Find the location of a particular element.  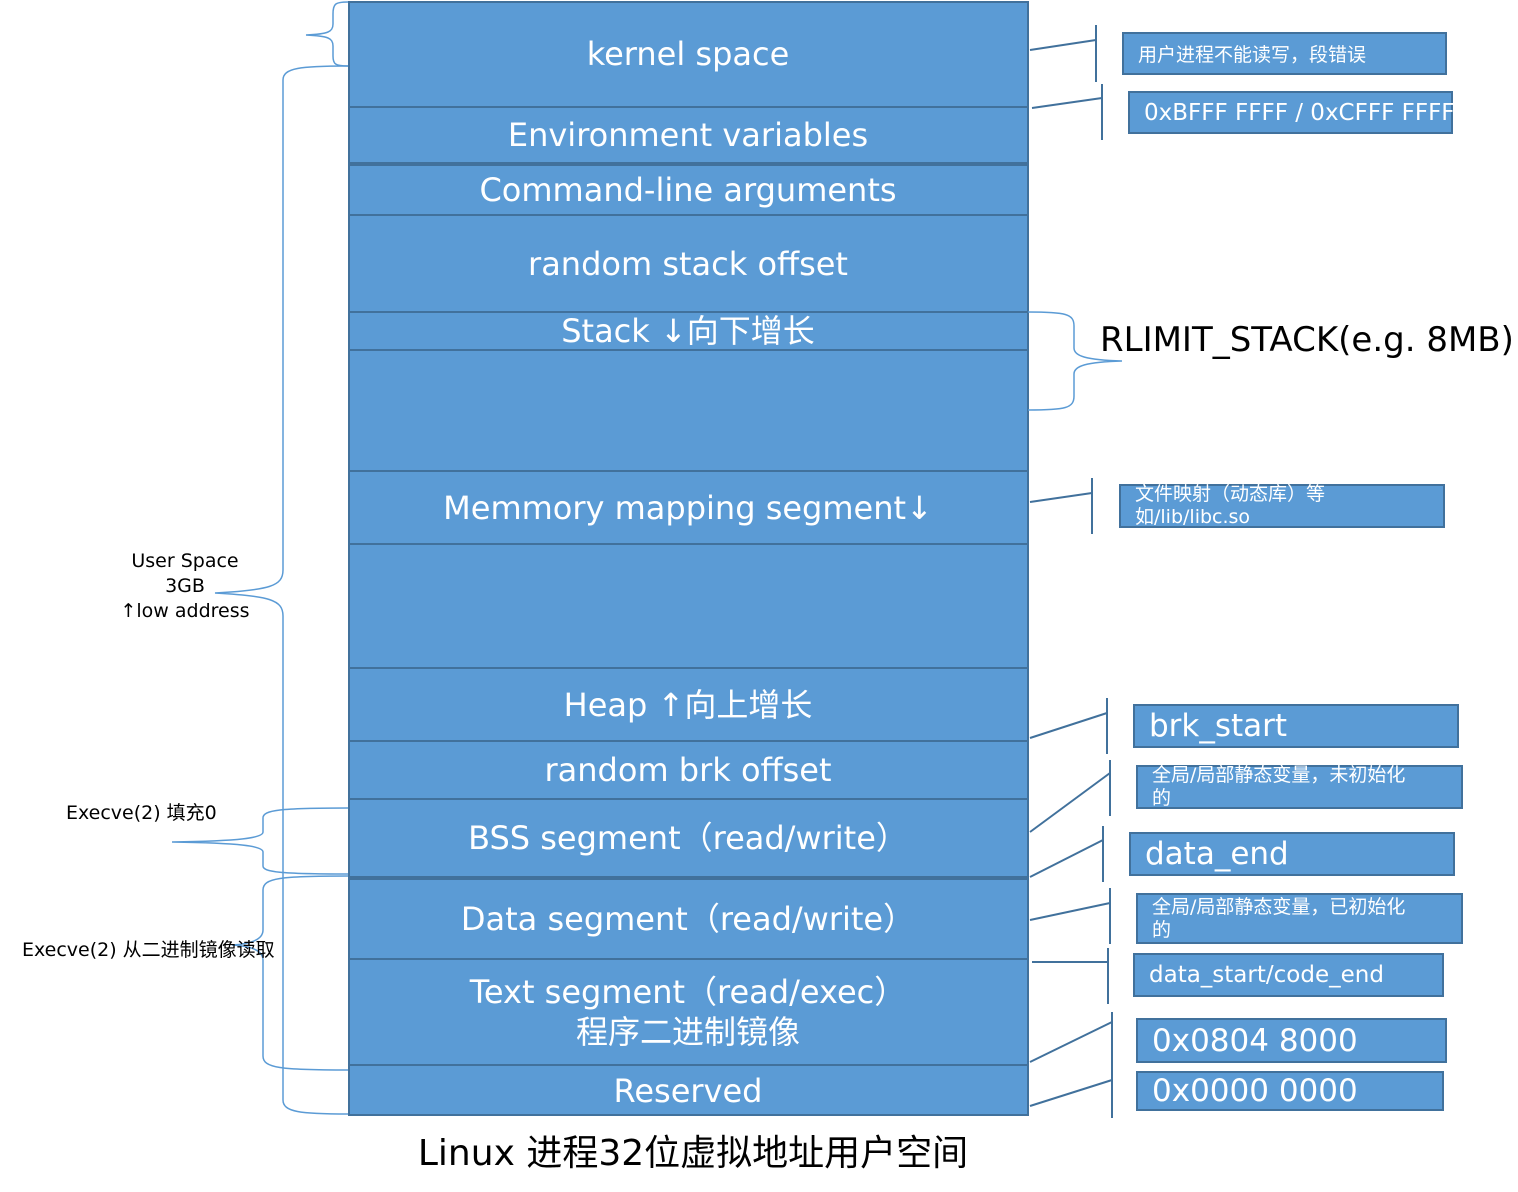

annotation-data-start: data_start/code_end is located at coordinates (1288, 975).